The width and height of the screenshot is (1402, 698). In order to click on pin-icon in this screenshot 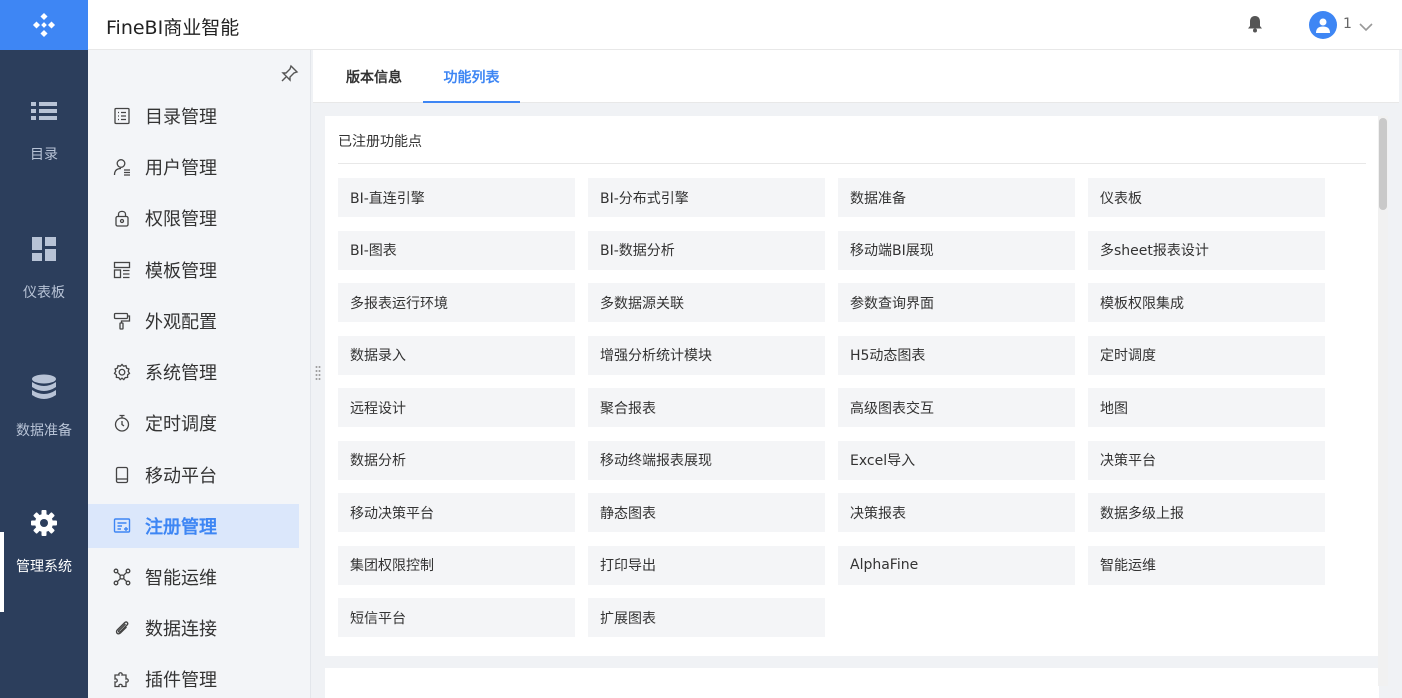, I will do `click(290, 75)`.